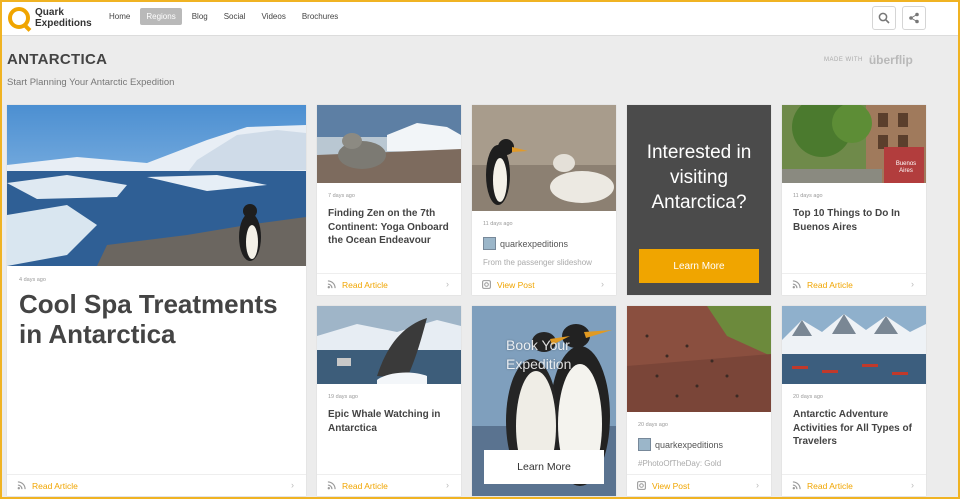 Image resolution: width=960 pixels, height=499 pixels. Describe the element at coordinates (854, 345) in the screenshot. I see `kayak-mountains-image` at that location.